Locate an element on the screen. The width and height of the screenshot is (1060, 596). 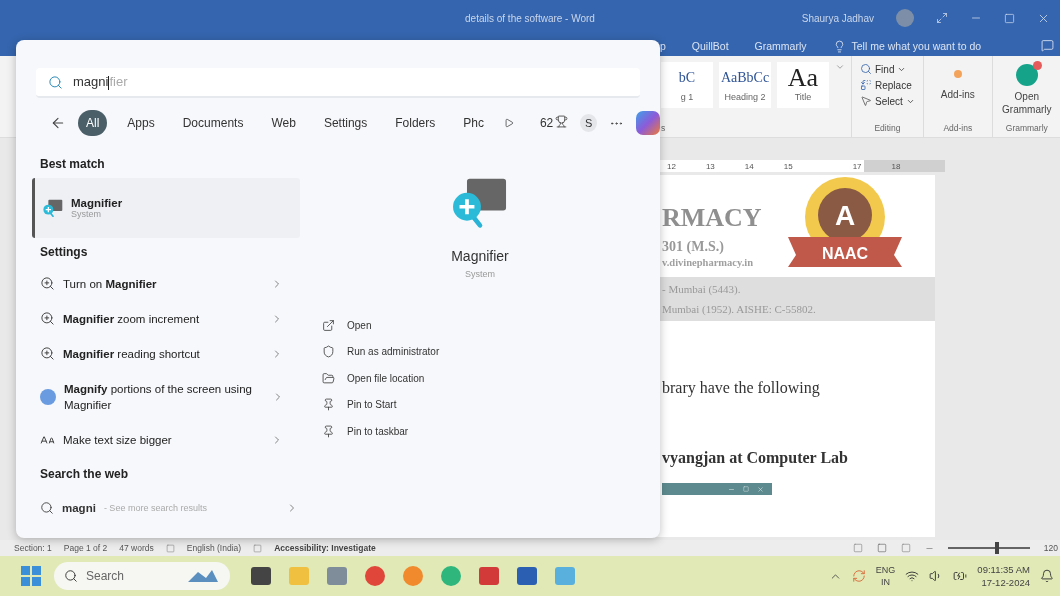
comment-icon is located at coordinates (1047, 45).